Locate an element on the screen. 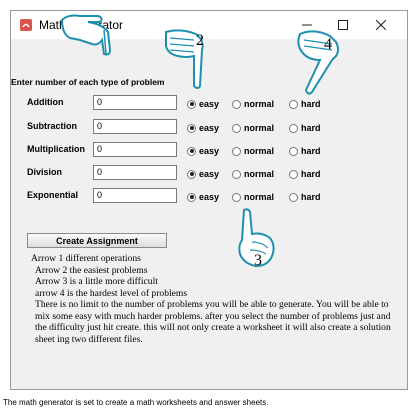 This screenshot has width=420, height=420. row-label: Division is located at coordinates (45, 172).